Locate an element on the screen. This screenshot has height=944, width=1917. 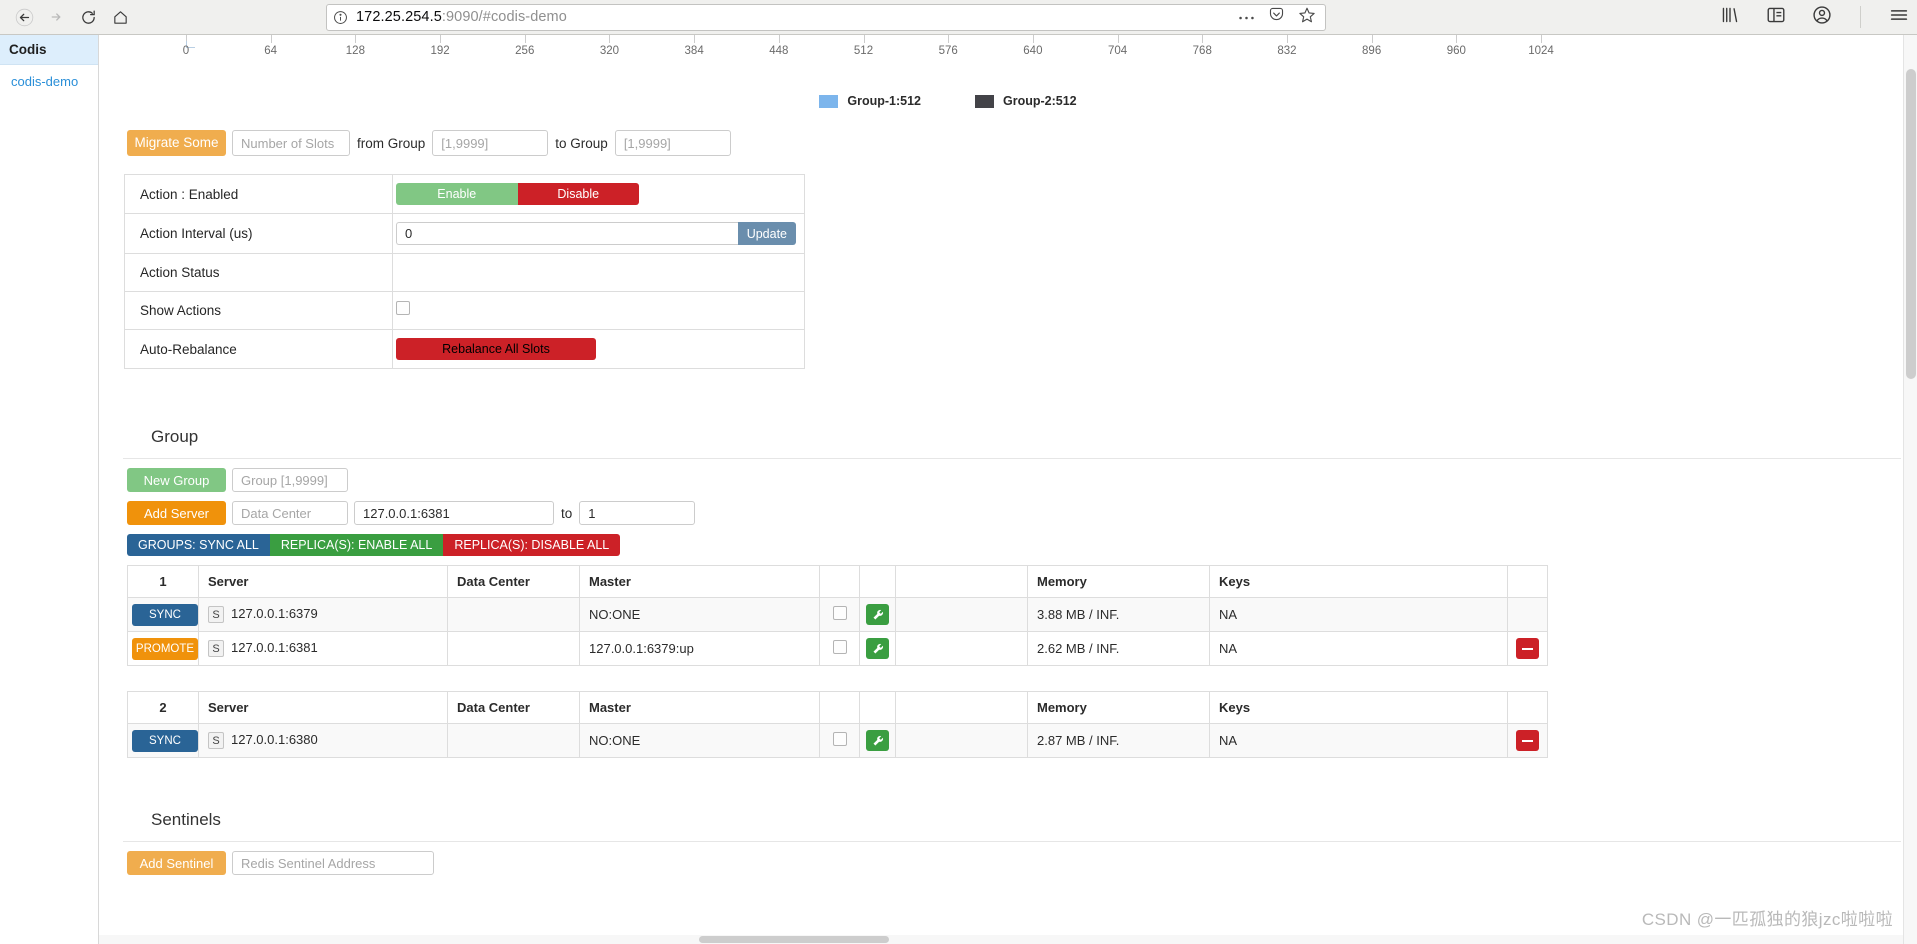
server-address-text: 127.0.0.1:6381 is located at coordinates (274, 648).